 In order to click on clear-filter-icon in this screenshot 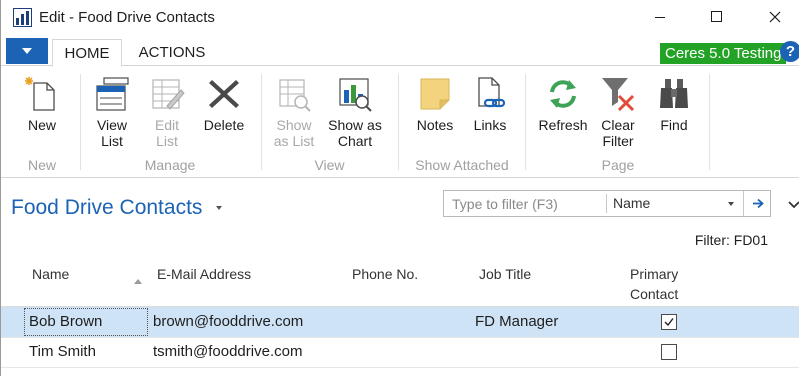, I will do `click(618, 95)`.